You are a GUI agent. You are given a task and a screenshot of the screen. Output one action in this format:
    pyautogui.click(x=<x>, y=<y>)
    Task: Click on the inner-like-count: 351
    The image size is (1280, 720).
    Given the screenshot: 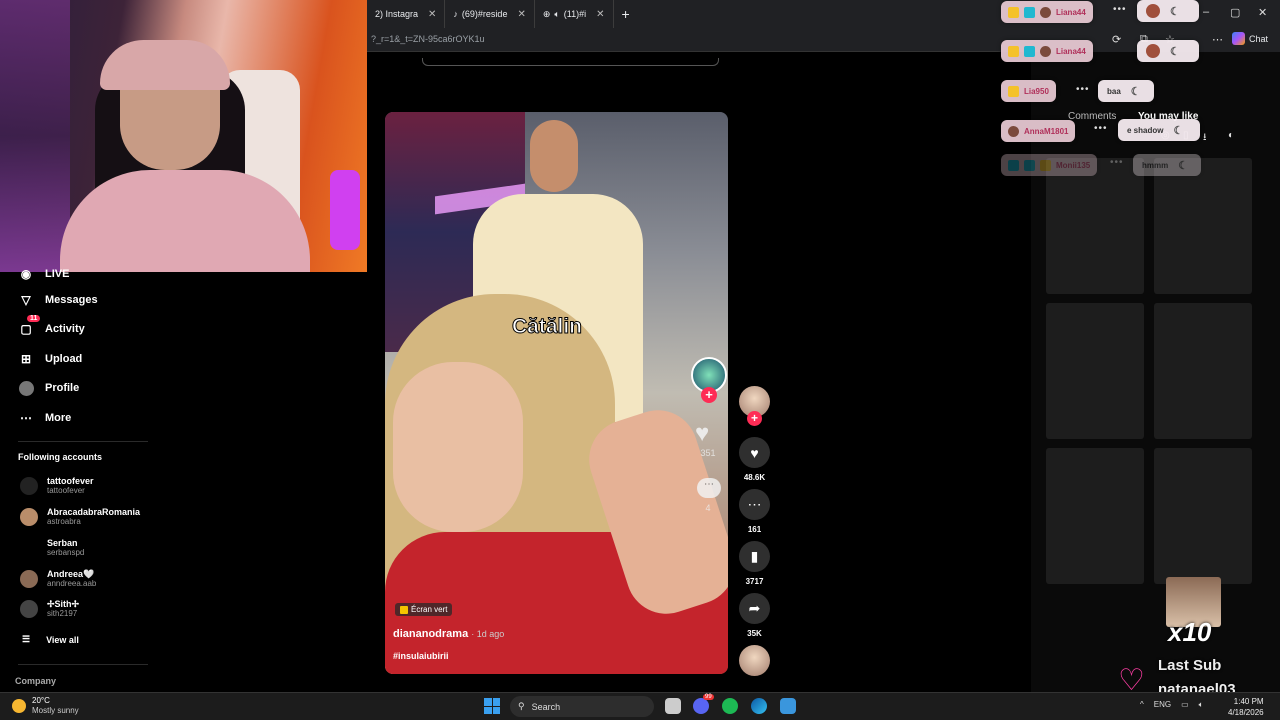 What is the action you would take?
    pyautogui.click(x=708, y=453)
    